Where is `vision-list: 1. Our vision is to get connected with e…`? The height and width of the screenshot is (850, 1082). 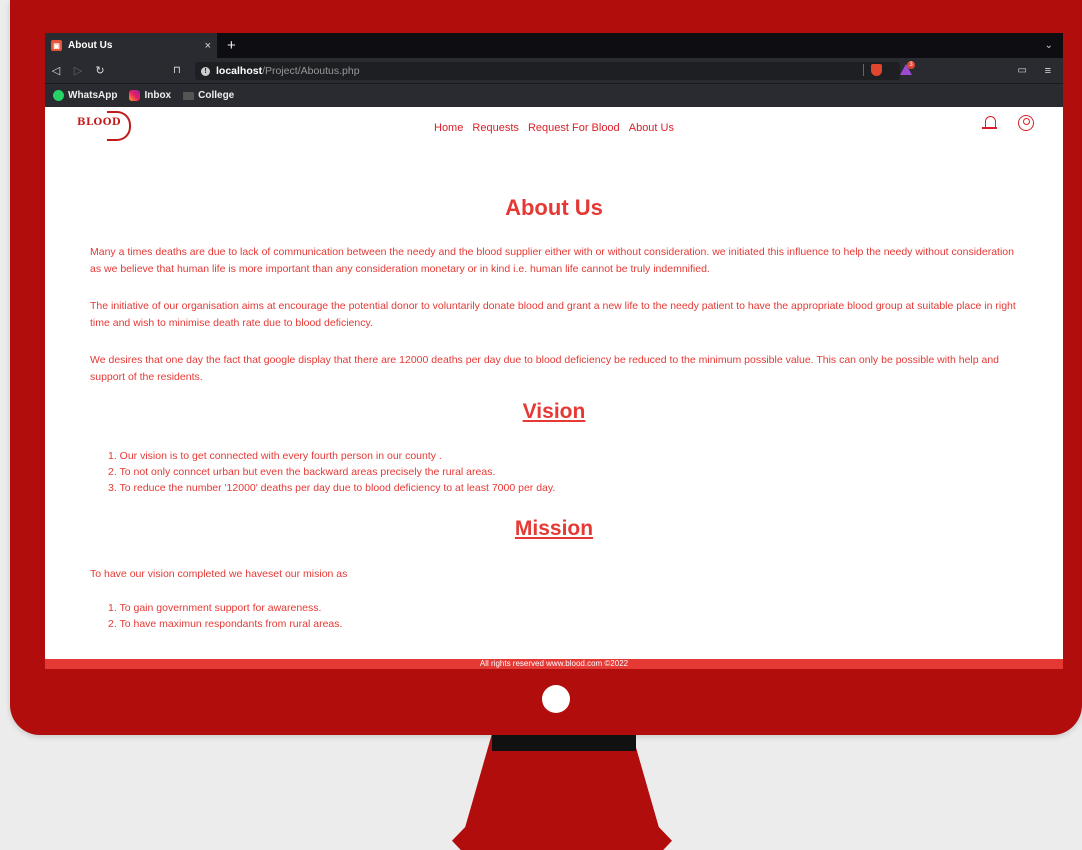 vision-list: 1. Our vision is to get connected with e… is located at coordinates (331, 472).